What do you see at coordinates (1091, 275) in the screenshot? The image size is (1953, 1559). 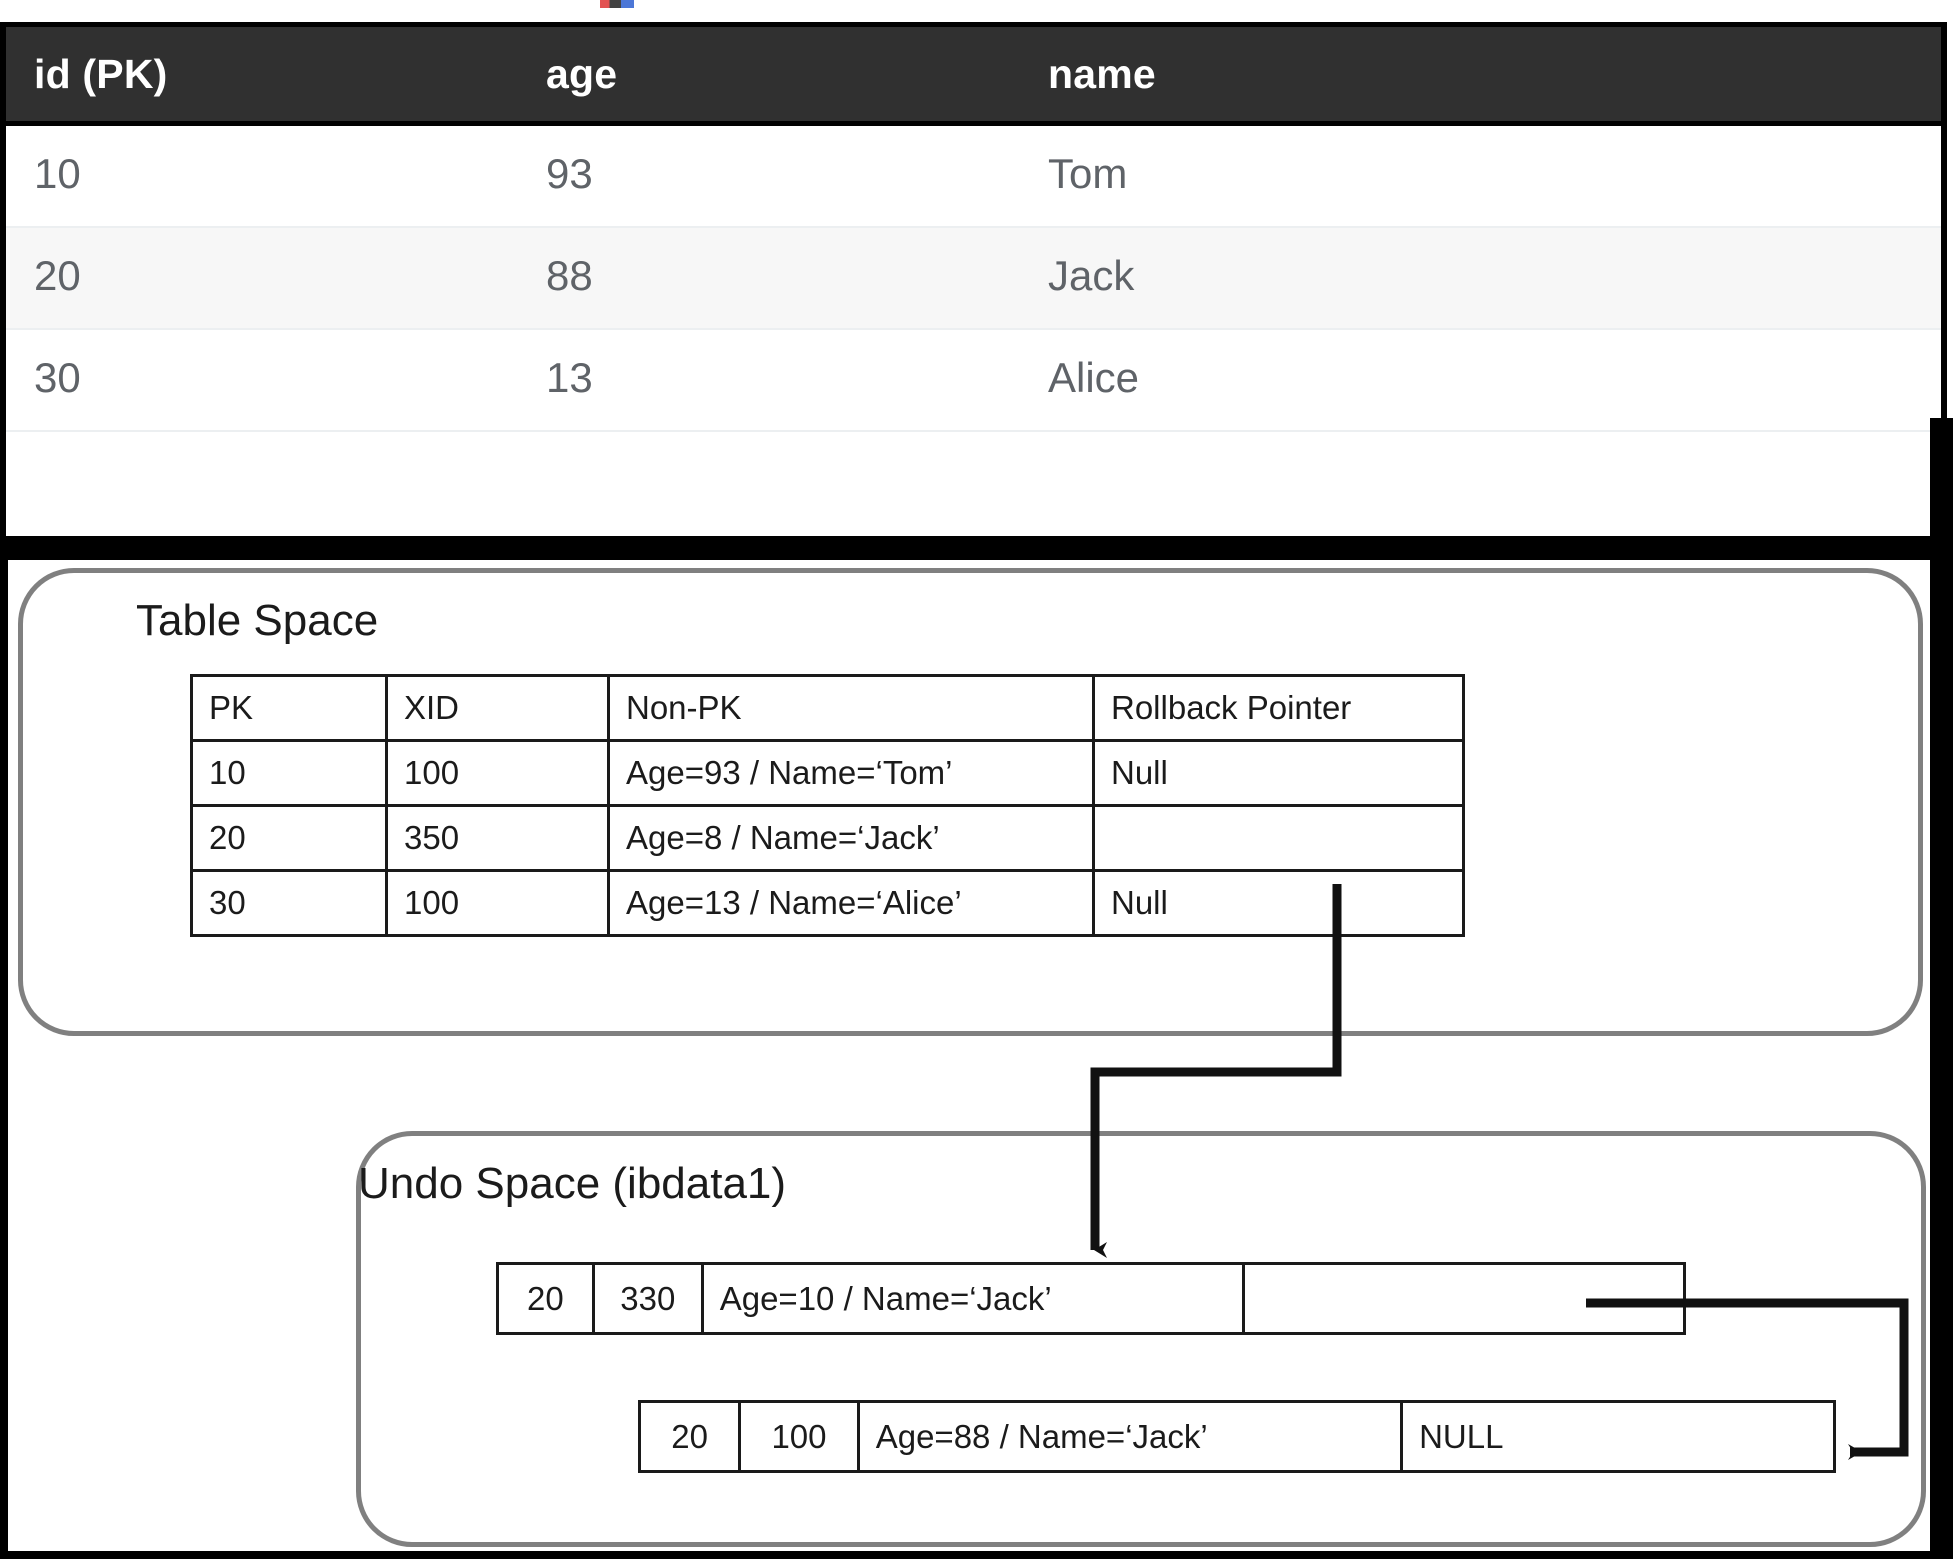 I see `cell-name: Jack` at bounding box center [1091, 275].